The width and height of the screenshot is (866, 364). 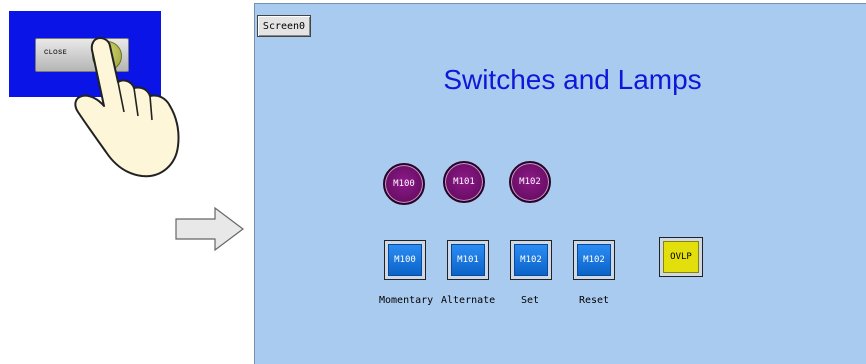 What do you see at coordinates (127, 107) in the screenshot?
I see `pointing-hand-icon` at bounding box center [127, 107].